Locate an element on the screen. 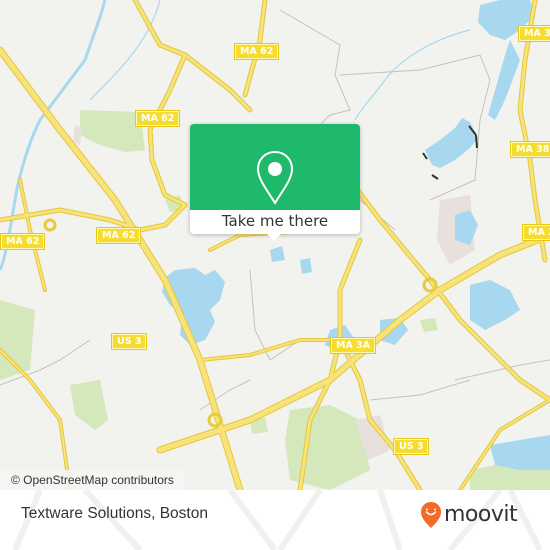 Image resolution: width=550 pixels, height=550 pixels. location-popup: Take me there is located at coordinates (275, 182).